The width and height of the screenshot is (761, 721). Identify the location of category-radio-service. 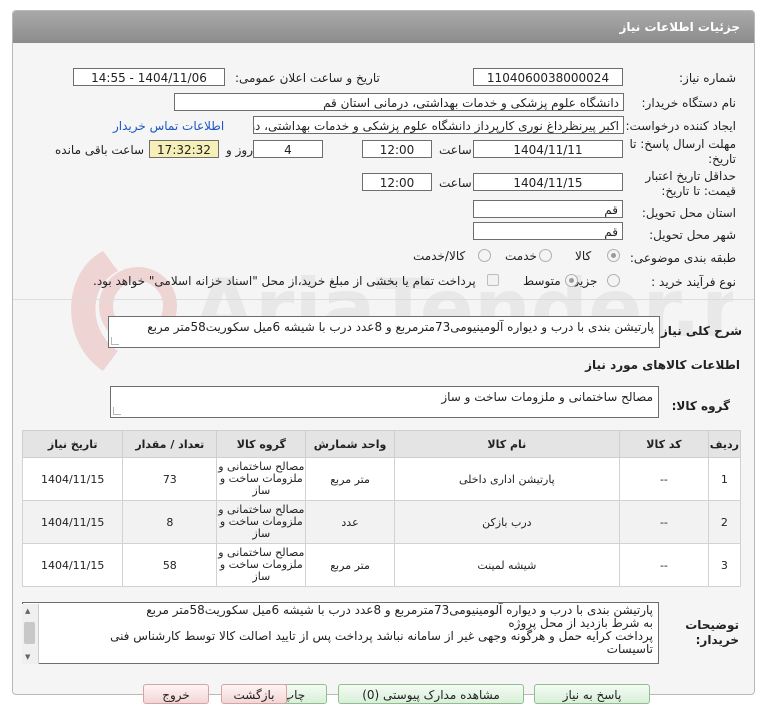
(545, 255).